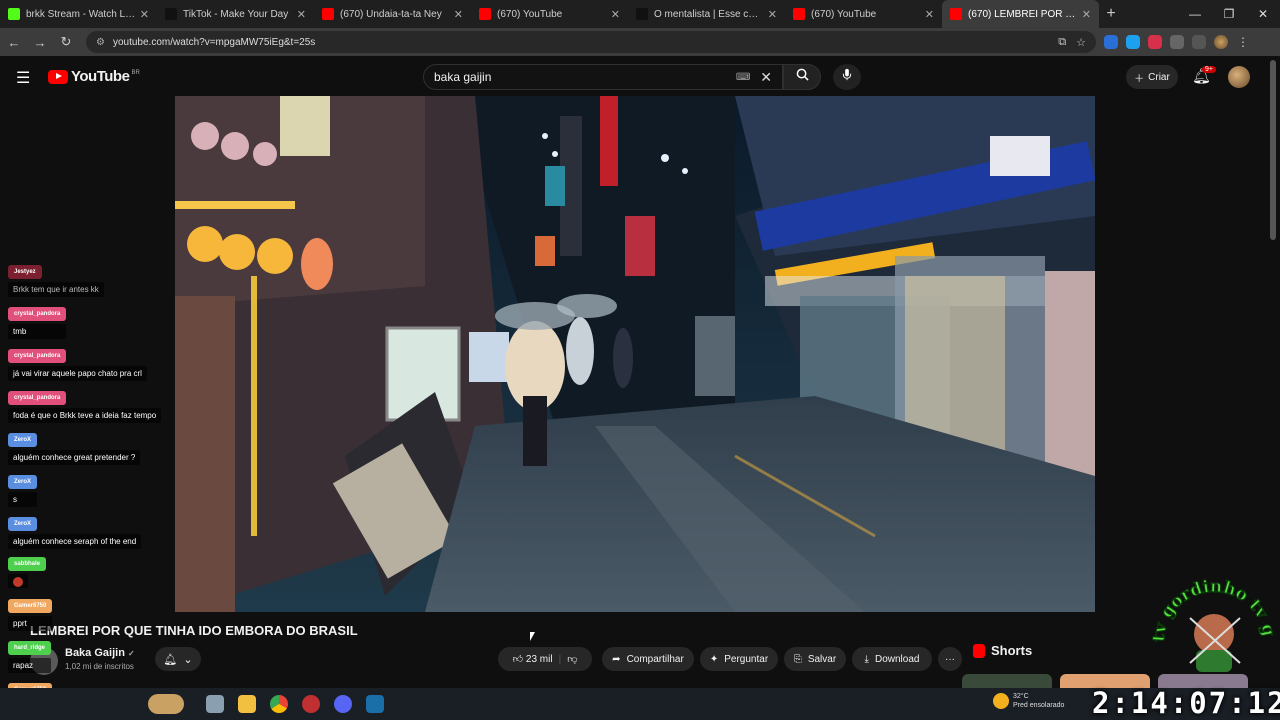 This screenshot has width=1280, height=720. What do you see at coordinates (135, 72) in the screenshot?
I see `country-code: BR` at bounding box center [135, 72].